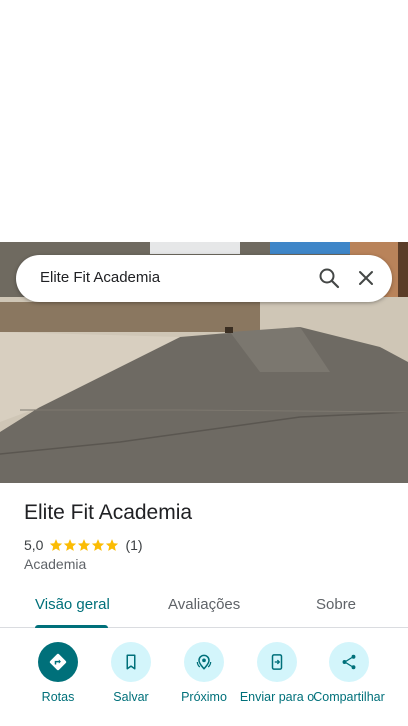 This screenshot has height=726, width=408. I want to click on search-query-text: Elite Fit Academia, so click(100, 277).